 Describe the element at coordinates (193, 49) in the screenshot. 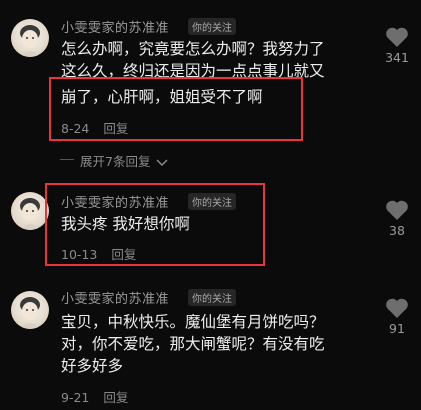

I see `comment-line: 怎么办啊，究竟要怎么办啊？我努力了` at that location.